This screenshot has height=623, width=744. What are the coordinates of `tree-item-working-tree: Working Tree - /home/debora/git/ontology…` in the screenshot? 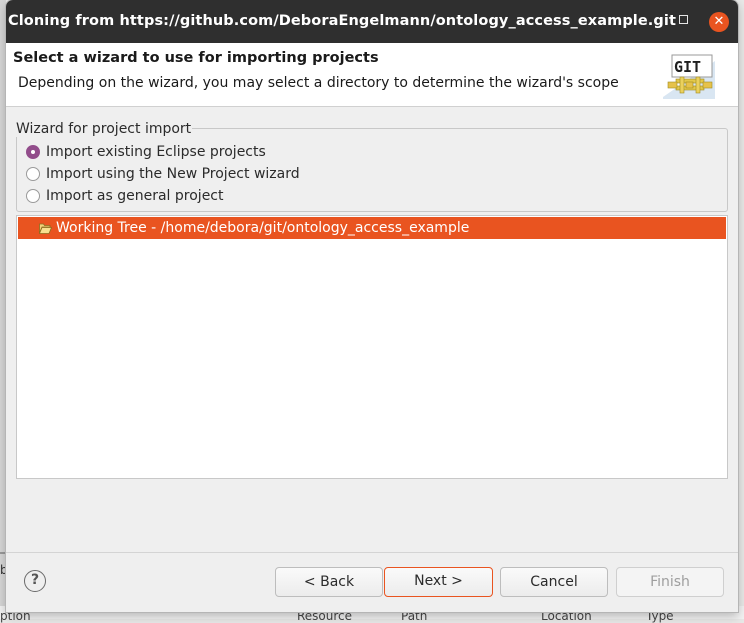 It's located at (372, 228).